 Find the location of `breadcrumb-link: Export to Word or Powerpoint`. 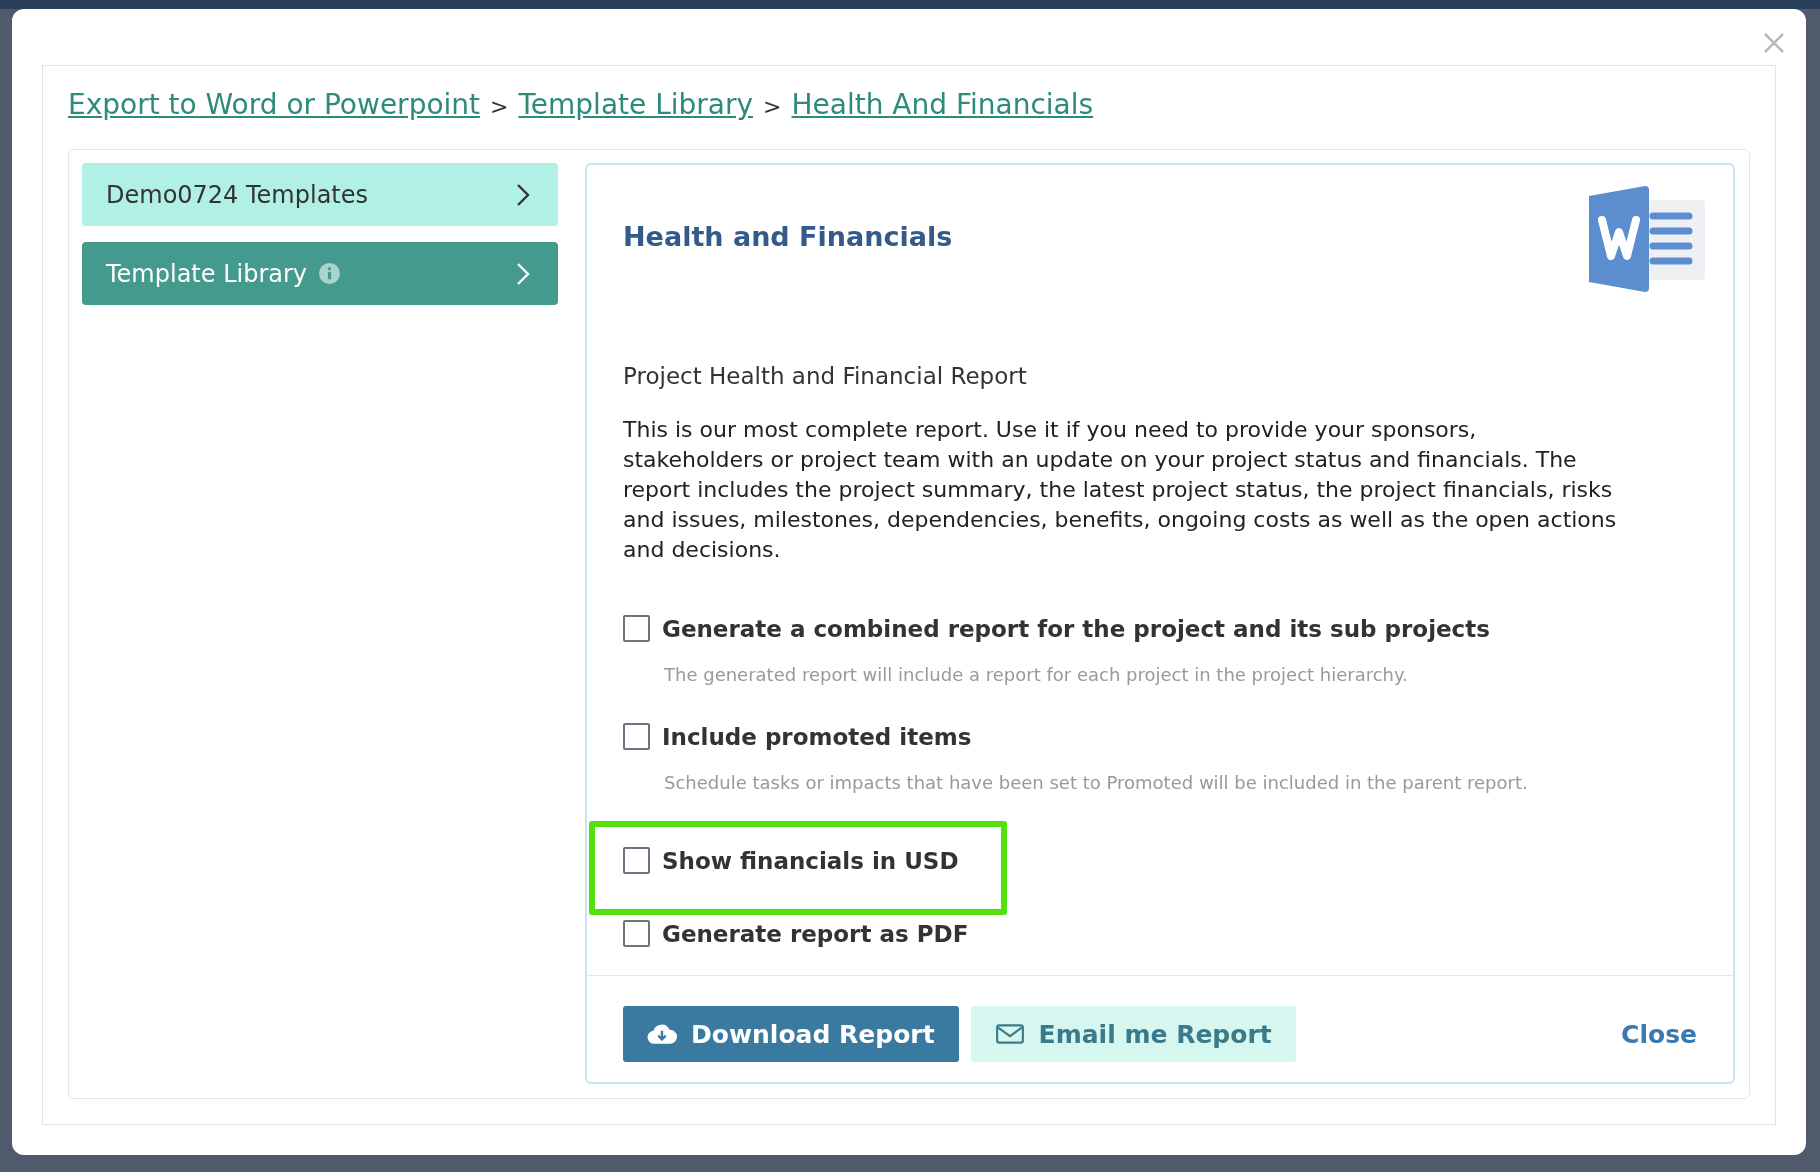

breadcrumb-link: Export to Word or Powerpoint is located at coordinates (274, 104).